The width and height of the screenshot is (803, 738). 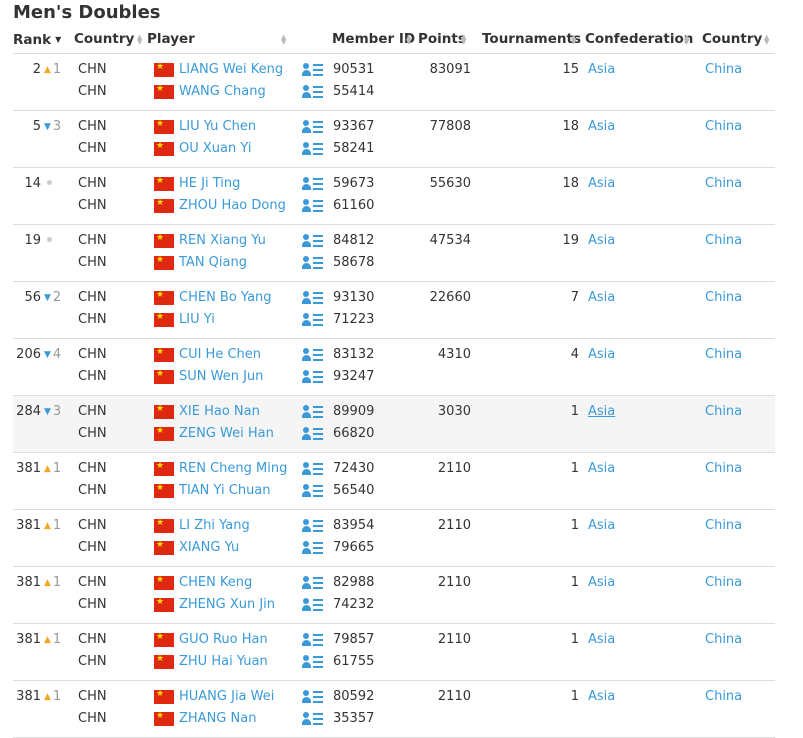 I want to click on player-name-link: LIU Yu Chen, so click(x=217, y=127).